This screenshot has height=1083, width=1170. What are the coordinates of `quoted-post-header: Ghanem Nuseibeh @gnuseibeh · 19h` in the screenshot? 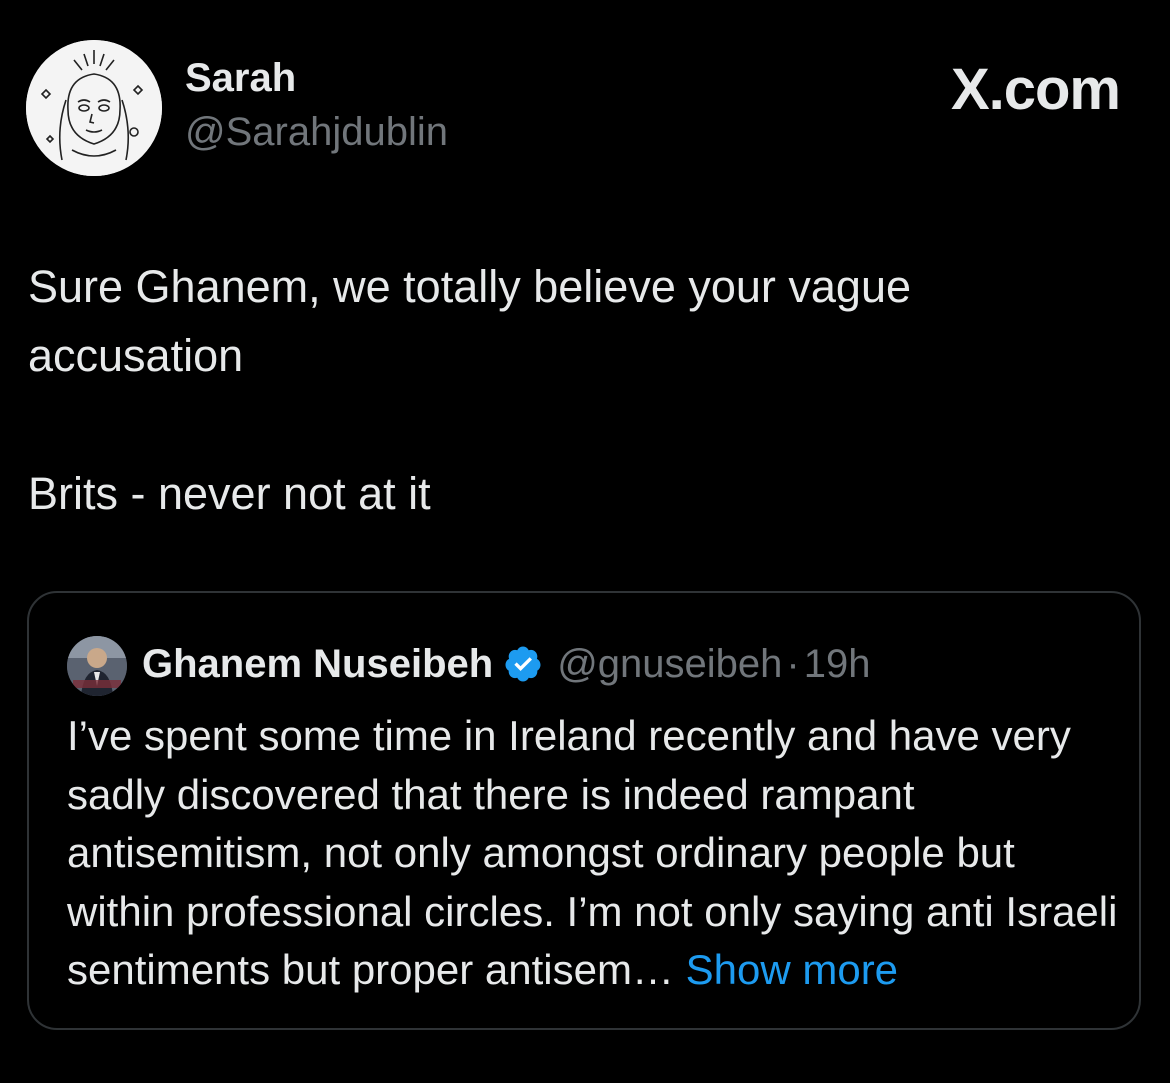 It's located at (506, 664).